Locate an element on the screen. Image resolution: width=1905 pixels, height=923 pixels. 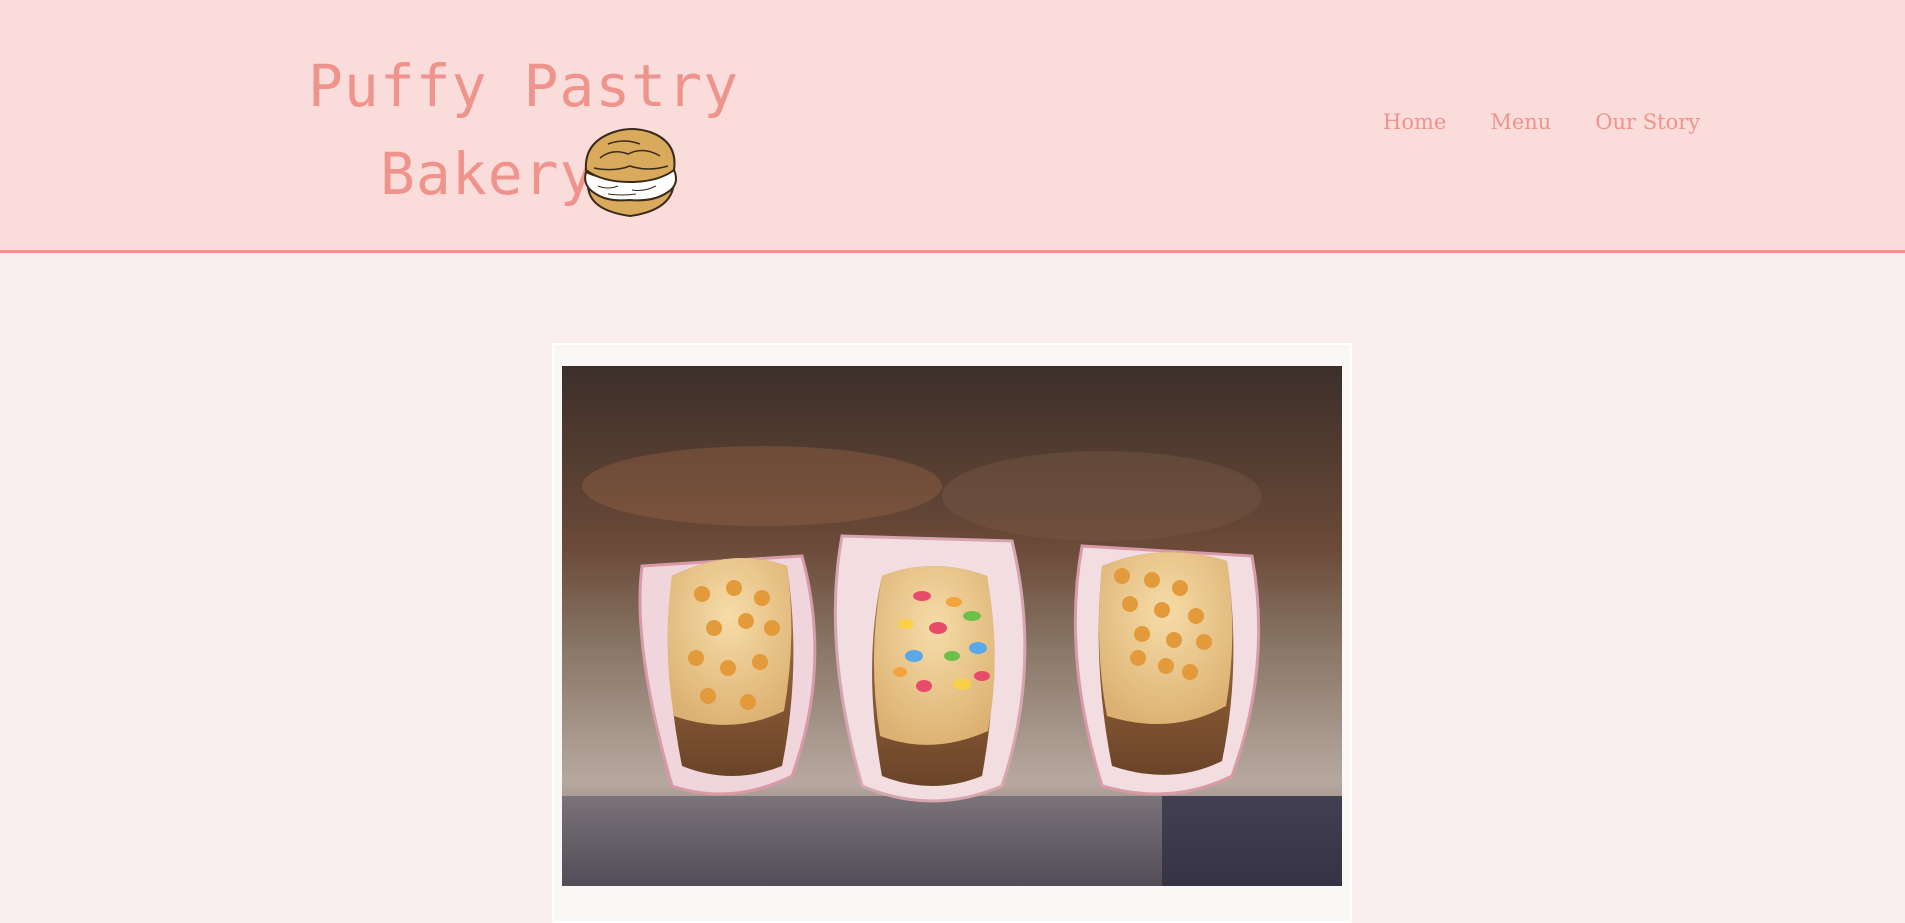
nav-link-our-story: Our Story is located at coordinates (1647, 122).